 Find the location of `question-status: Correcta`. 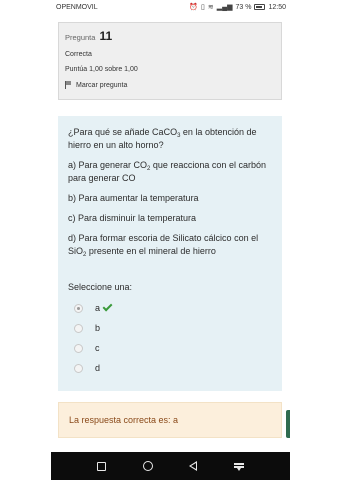

question-status: Correcta is located at coordinates (78, 54).